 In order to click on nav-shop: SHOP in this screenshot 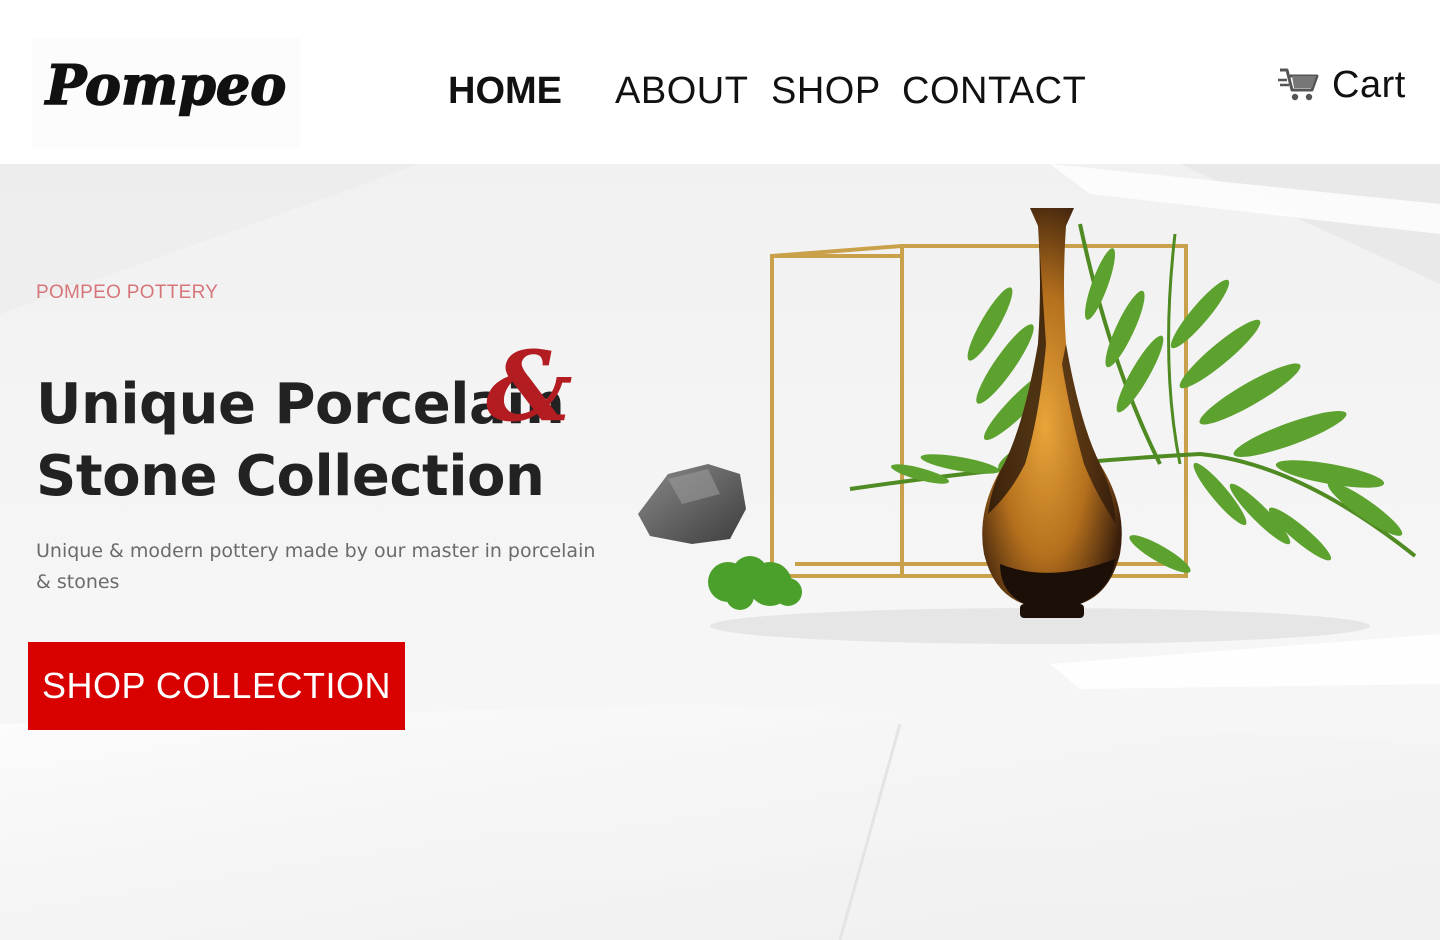, I will do `click(826, 91)`.